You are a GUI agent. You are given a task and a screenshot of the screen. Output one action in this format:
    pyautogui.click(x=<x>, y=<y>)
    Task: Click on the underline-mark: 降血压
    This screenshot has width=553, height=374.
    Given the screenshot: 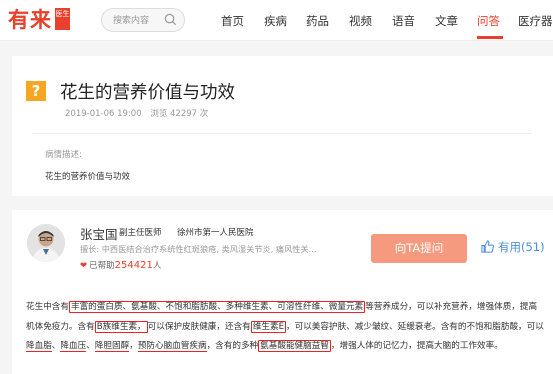 What is the action you would take?
    pyautogui.click(x=73, y=346)
    